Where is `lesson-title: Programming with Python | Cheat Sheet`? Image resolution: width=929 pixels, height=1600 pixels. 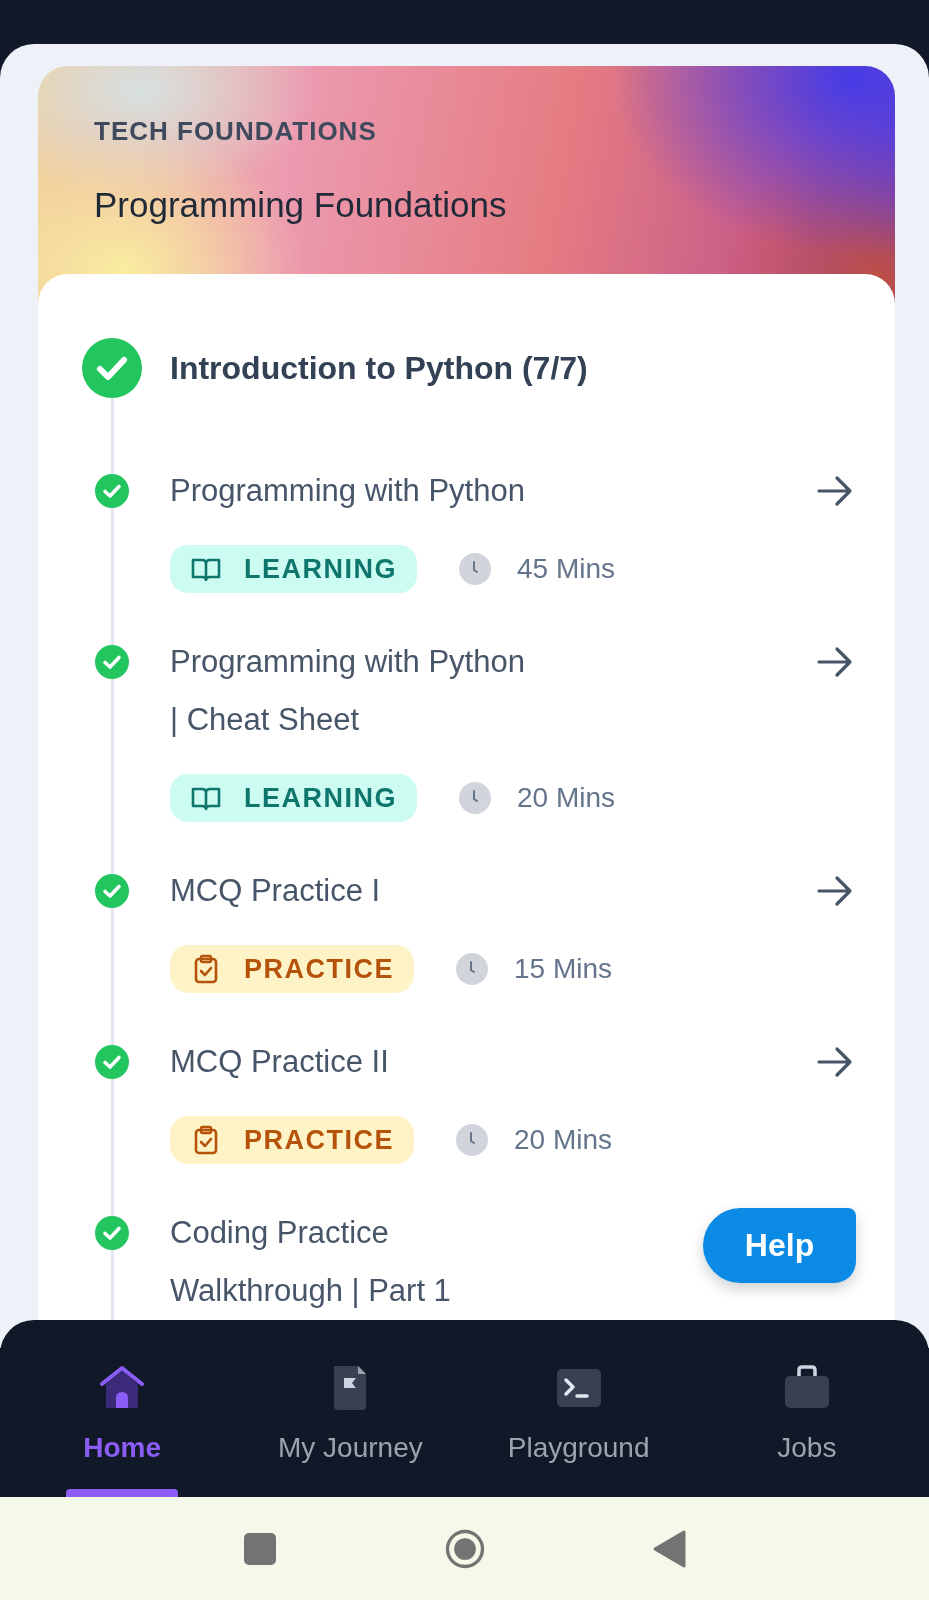 lesson-title: Programming with Python | Cheat Sheet is located at coordinates (347, 691).